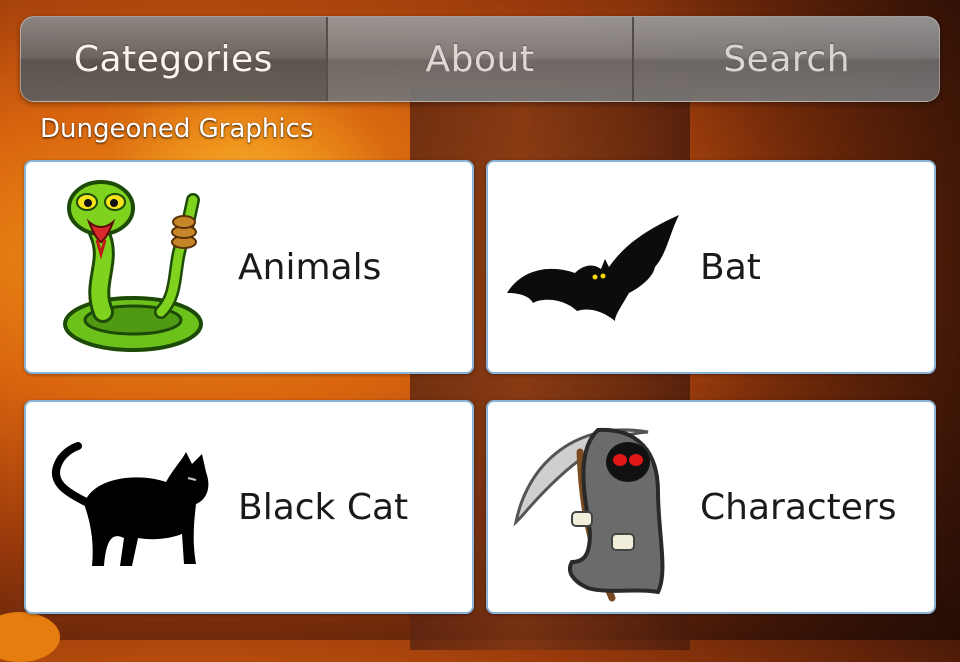  Describe the element at coordinates (131, 267) in the screenshot. I see `snake-icon` at that location.